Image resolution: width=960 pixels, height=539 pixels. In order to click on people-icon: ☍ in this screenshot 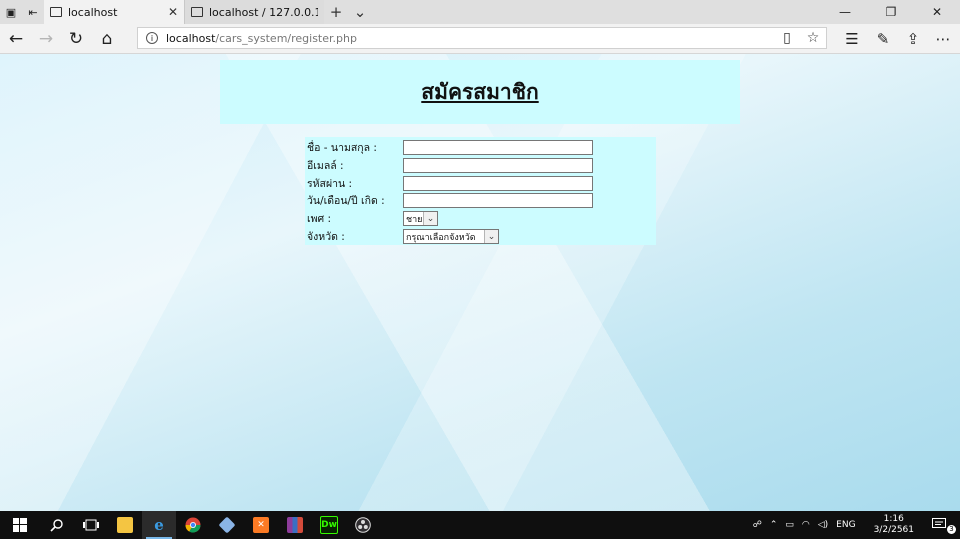, I will do `click(757, 525)`.